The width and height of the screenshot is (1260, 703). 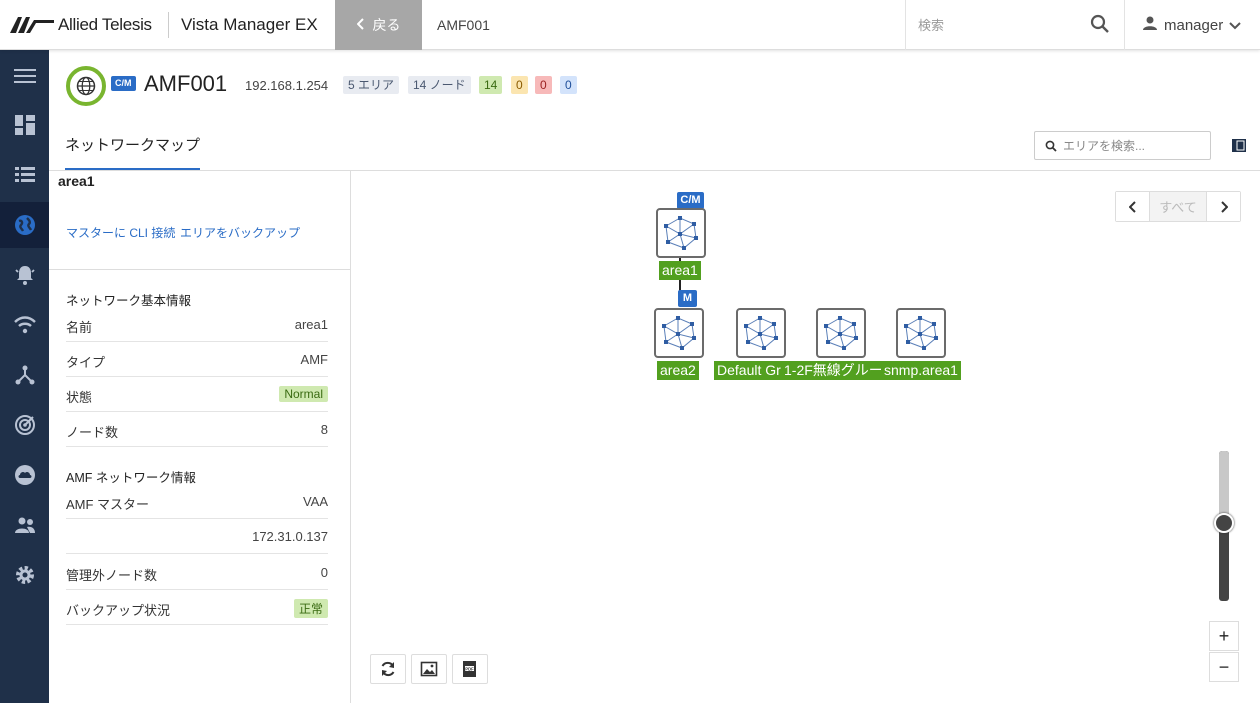 I want to click on status-ring, so click(x=86, y=86).